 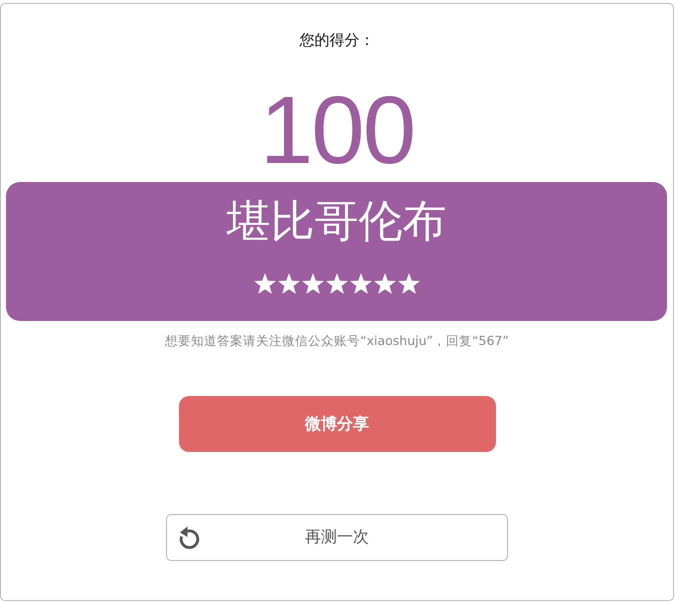 I want to click on result-title: 堪比哥伦布, so click(x=336, y=222).